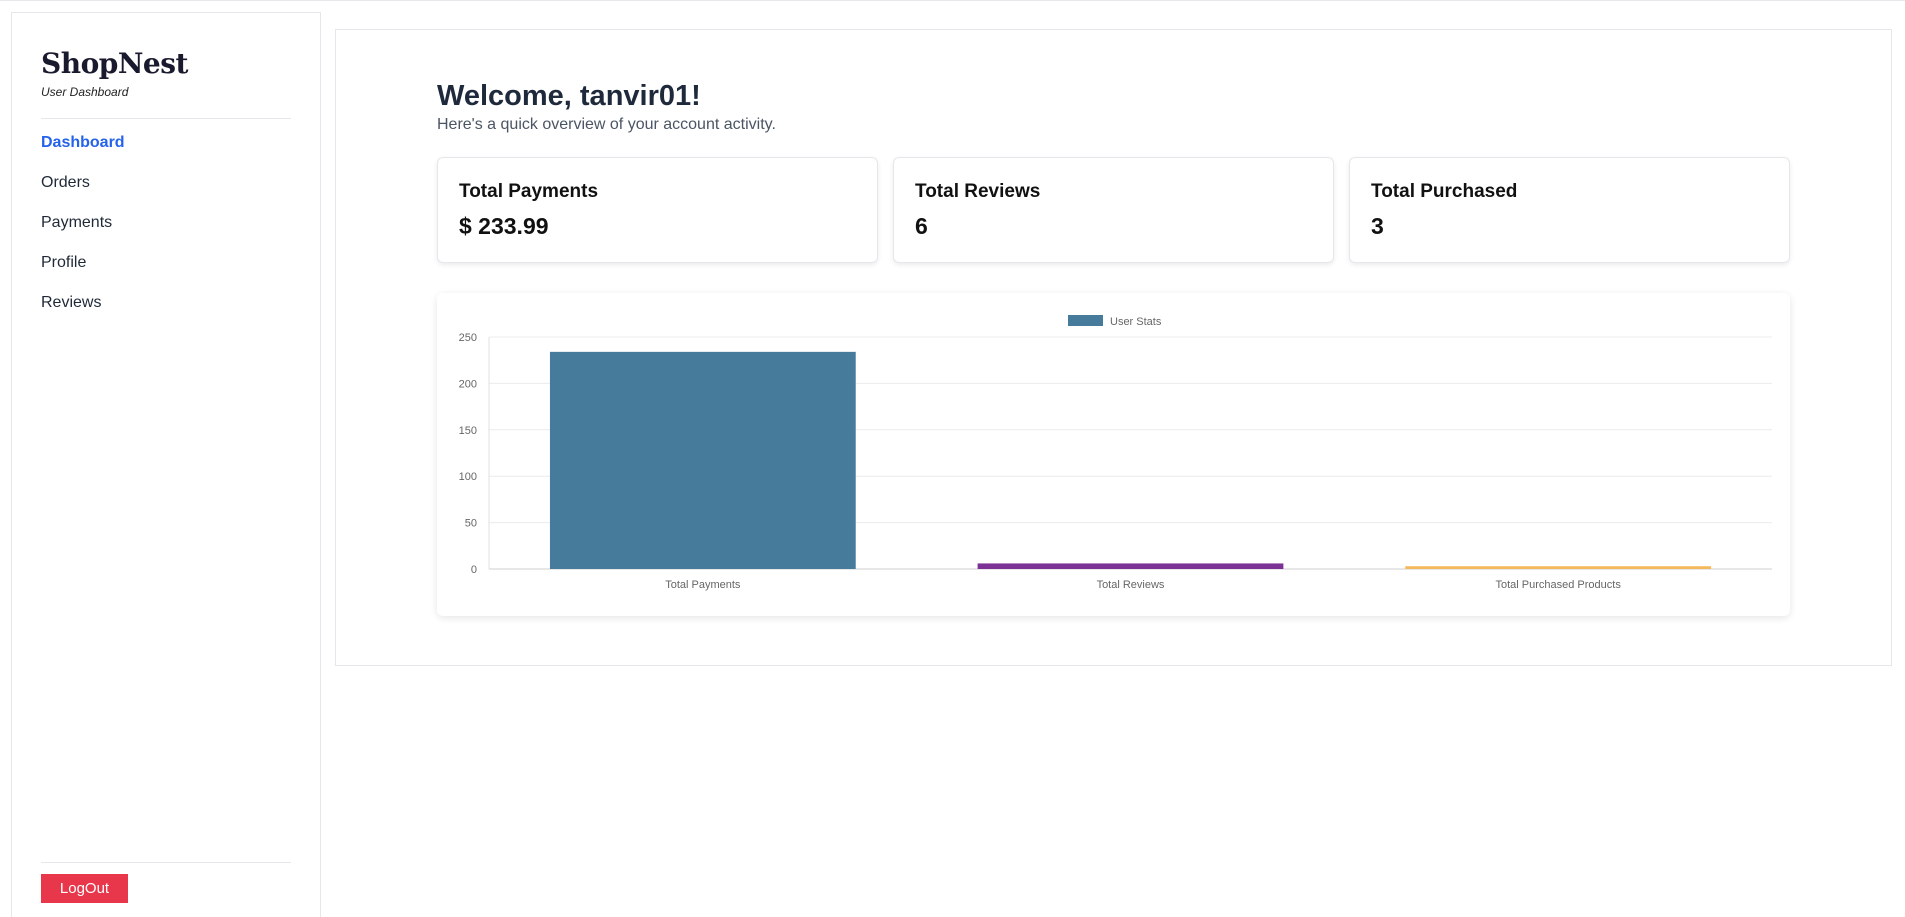 This screenshot has width=1905, height=917. I want to click on stat-label: Total Reviews, so click(978, 191).